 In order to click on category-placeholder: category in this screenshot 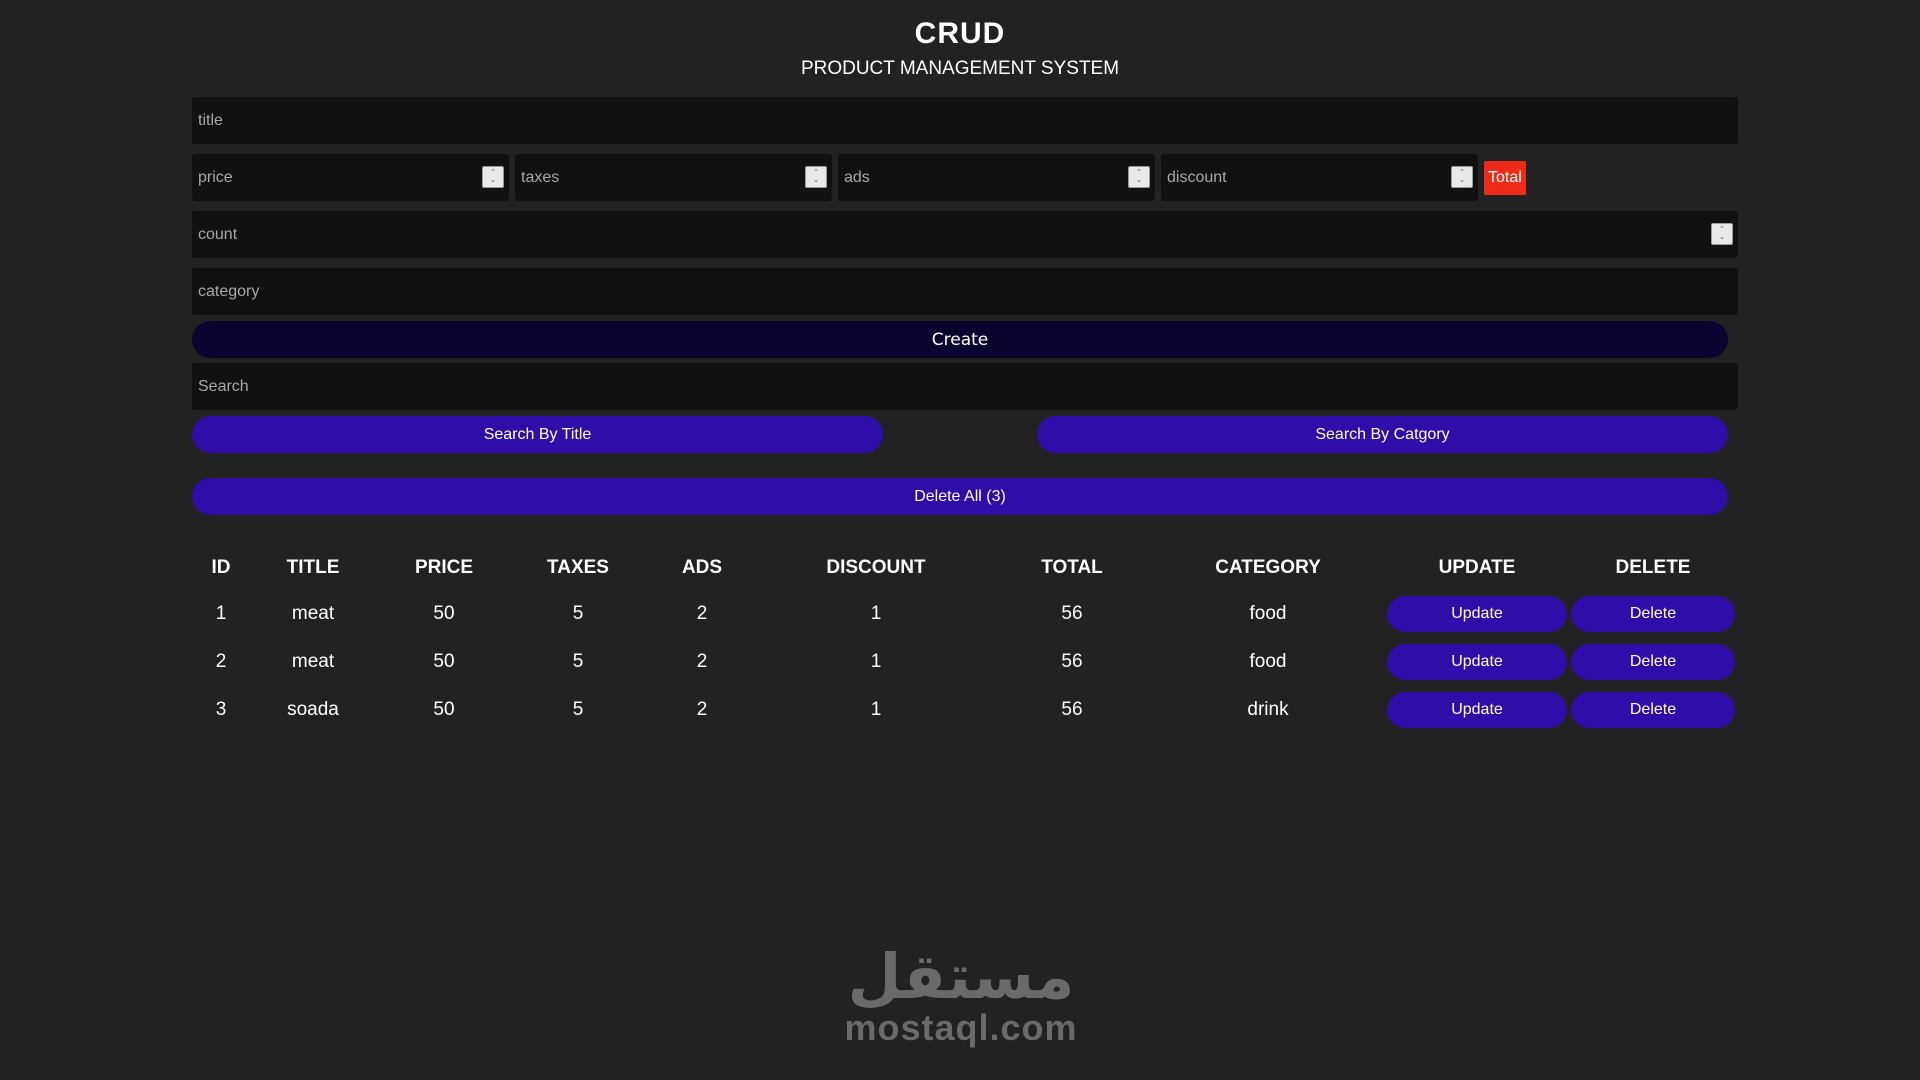, I will do `click(229, 291)`.